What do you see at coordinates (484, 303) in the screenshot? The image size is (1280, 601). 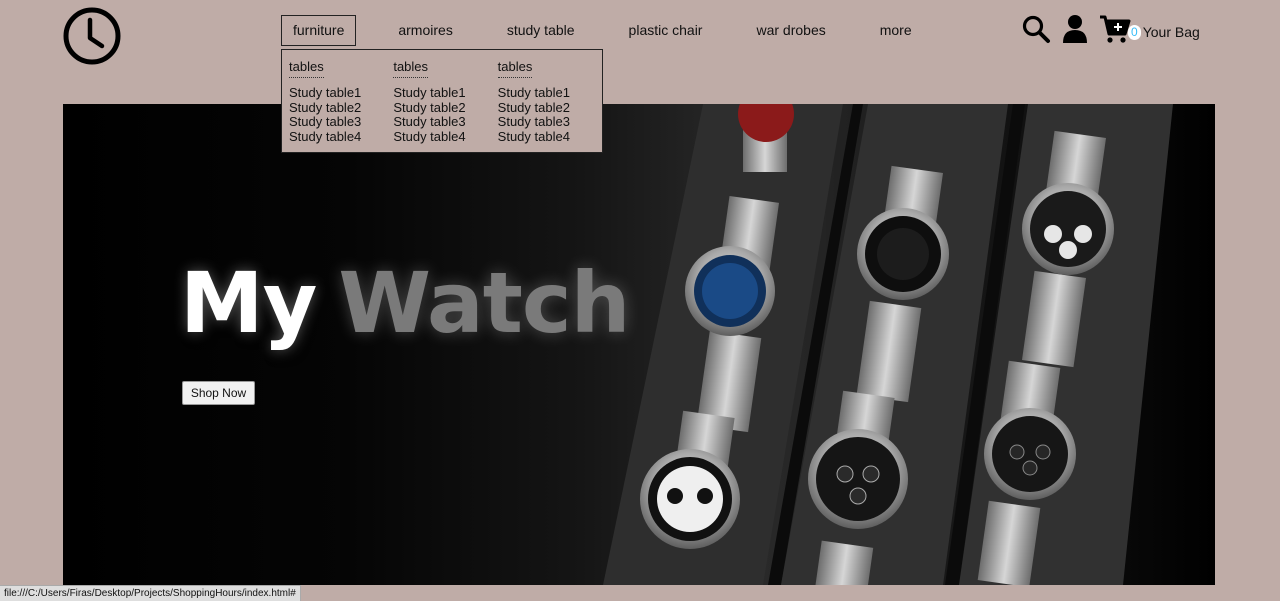 I see `hero-title-word-2: Watch` at bounding box center [484, 303].